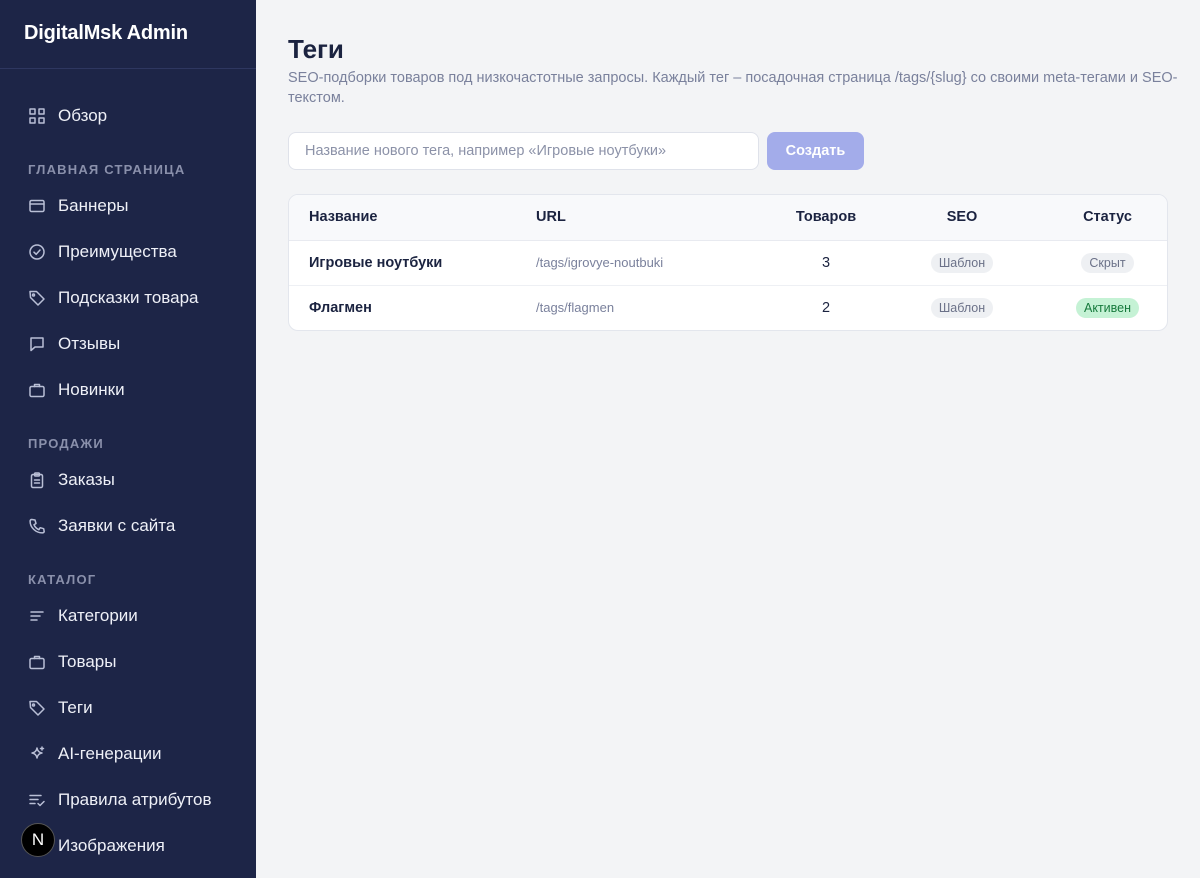  Describe the element at coordinates (316, 49) in the screenshot. I see `page-title: Теги` at that location.